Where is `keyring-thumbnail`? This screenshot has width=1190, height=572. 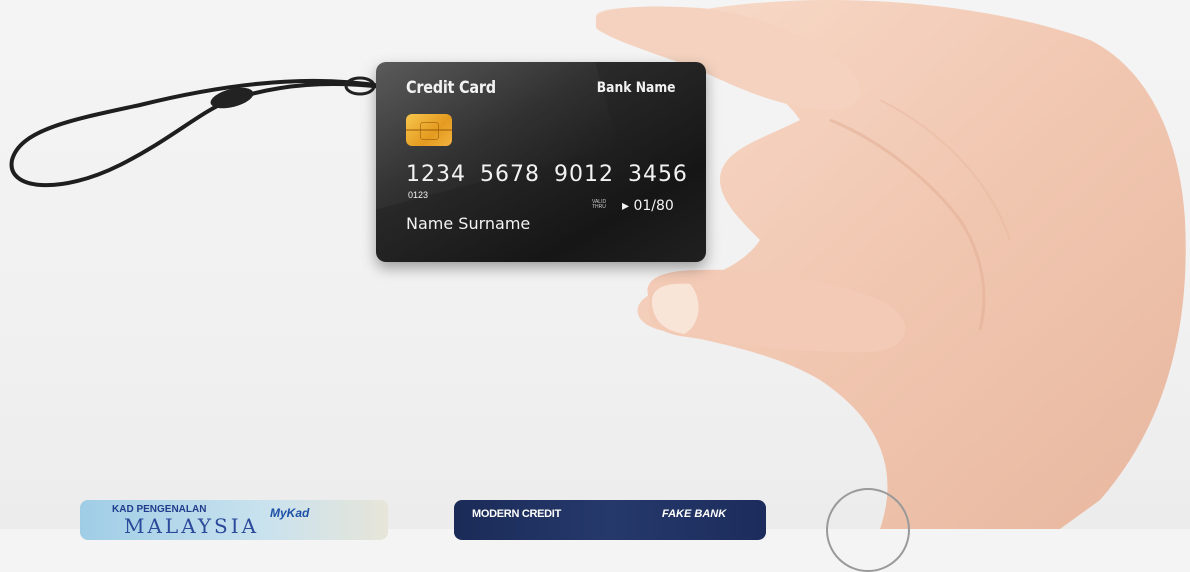 keyring-thumbnail is located at coordinates (868, 530).